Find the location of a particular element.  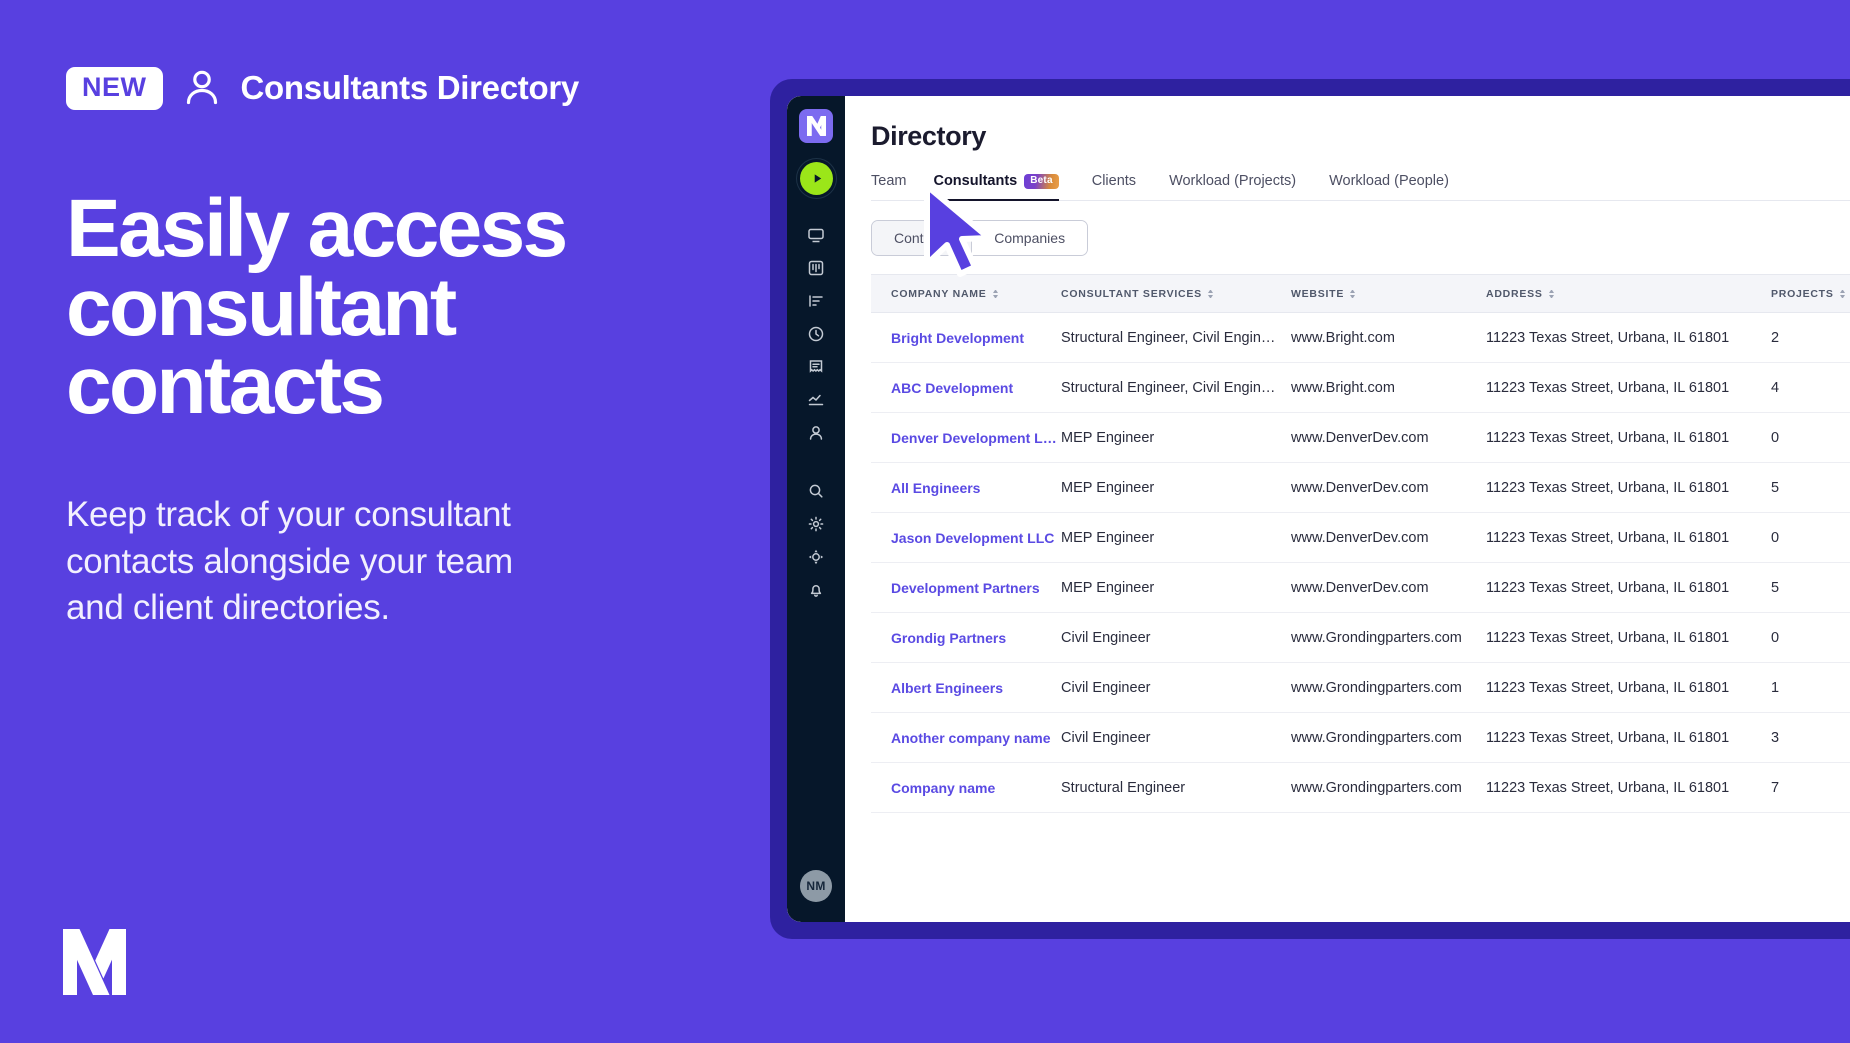

sidebar-item-reports is located at coordinates (816, 402).